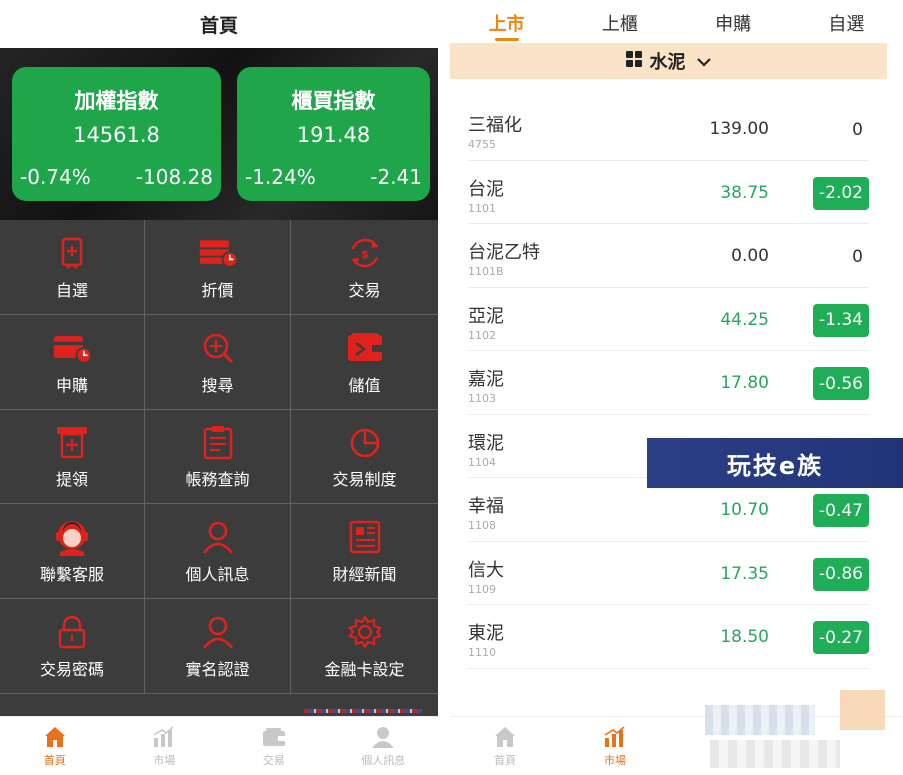 The height and width of the screenshot is (775, 903). Describe the element at coordinates (505, 737) in the screenshot. I see `home-icon` at that location.